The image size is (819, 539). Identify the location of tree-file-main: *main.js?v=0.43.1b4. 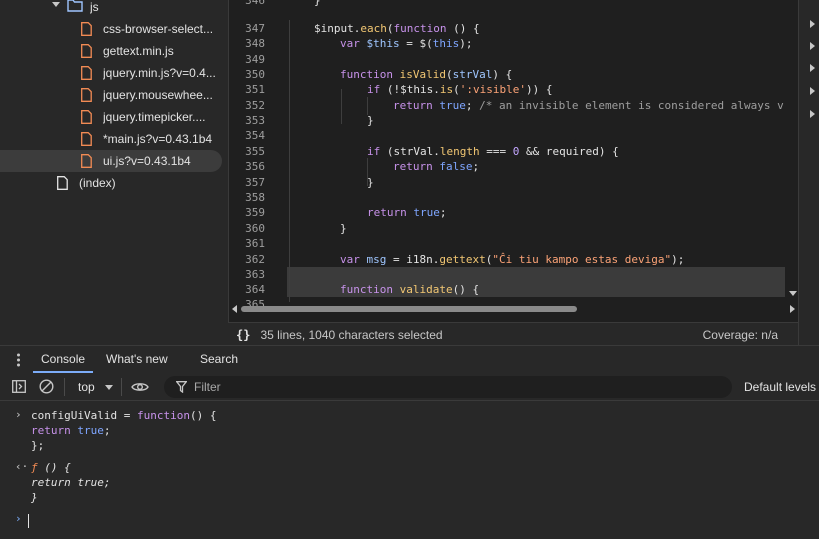
(111, 139).